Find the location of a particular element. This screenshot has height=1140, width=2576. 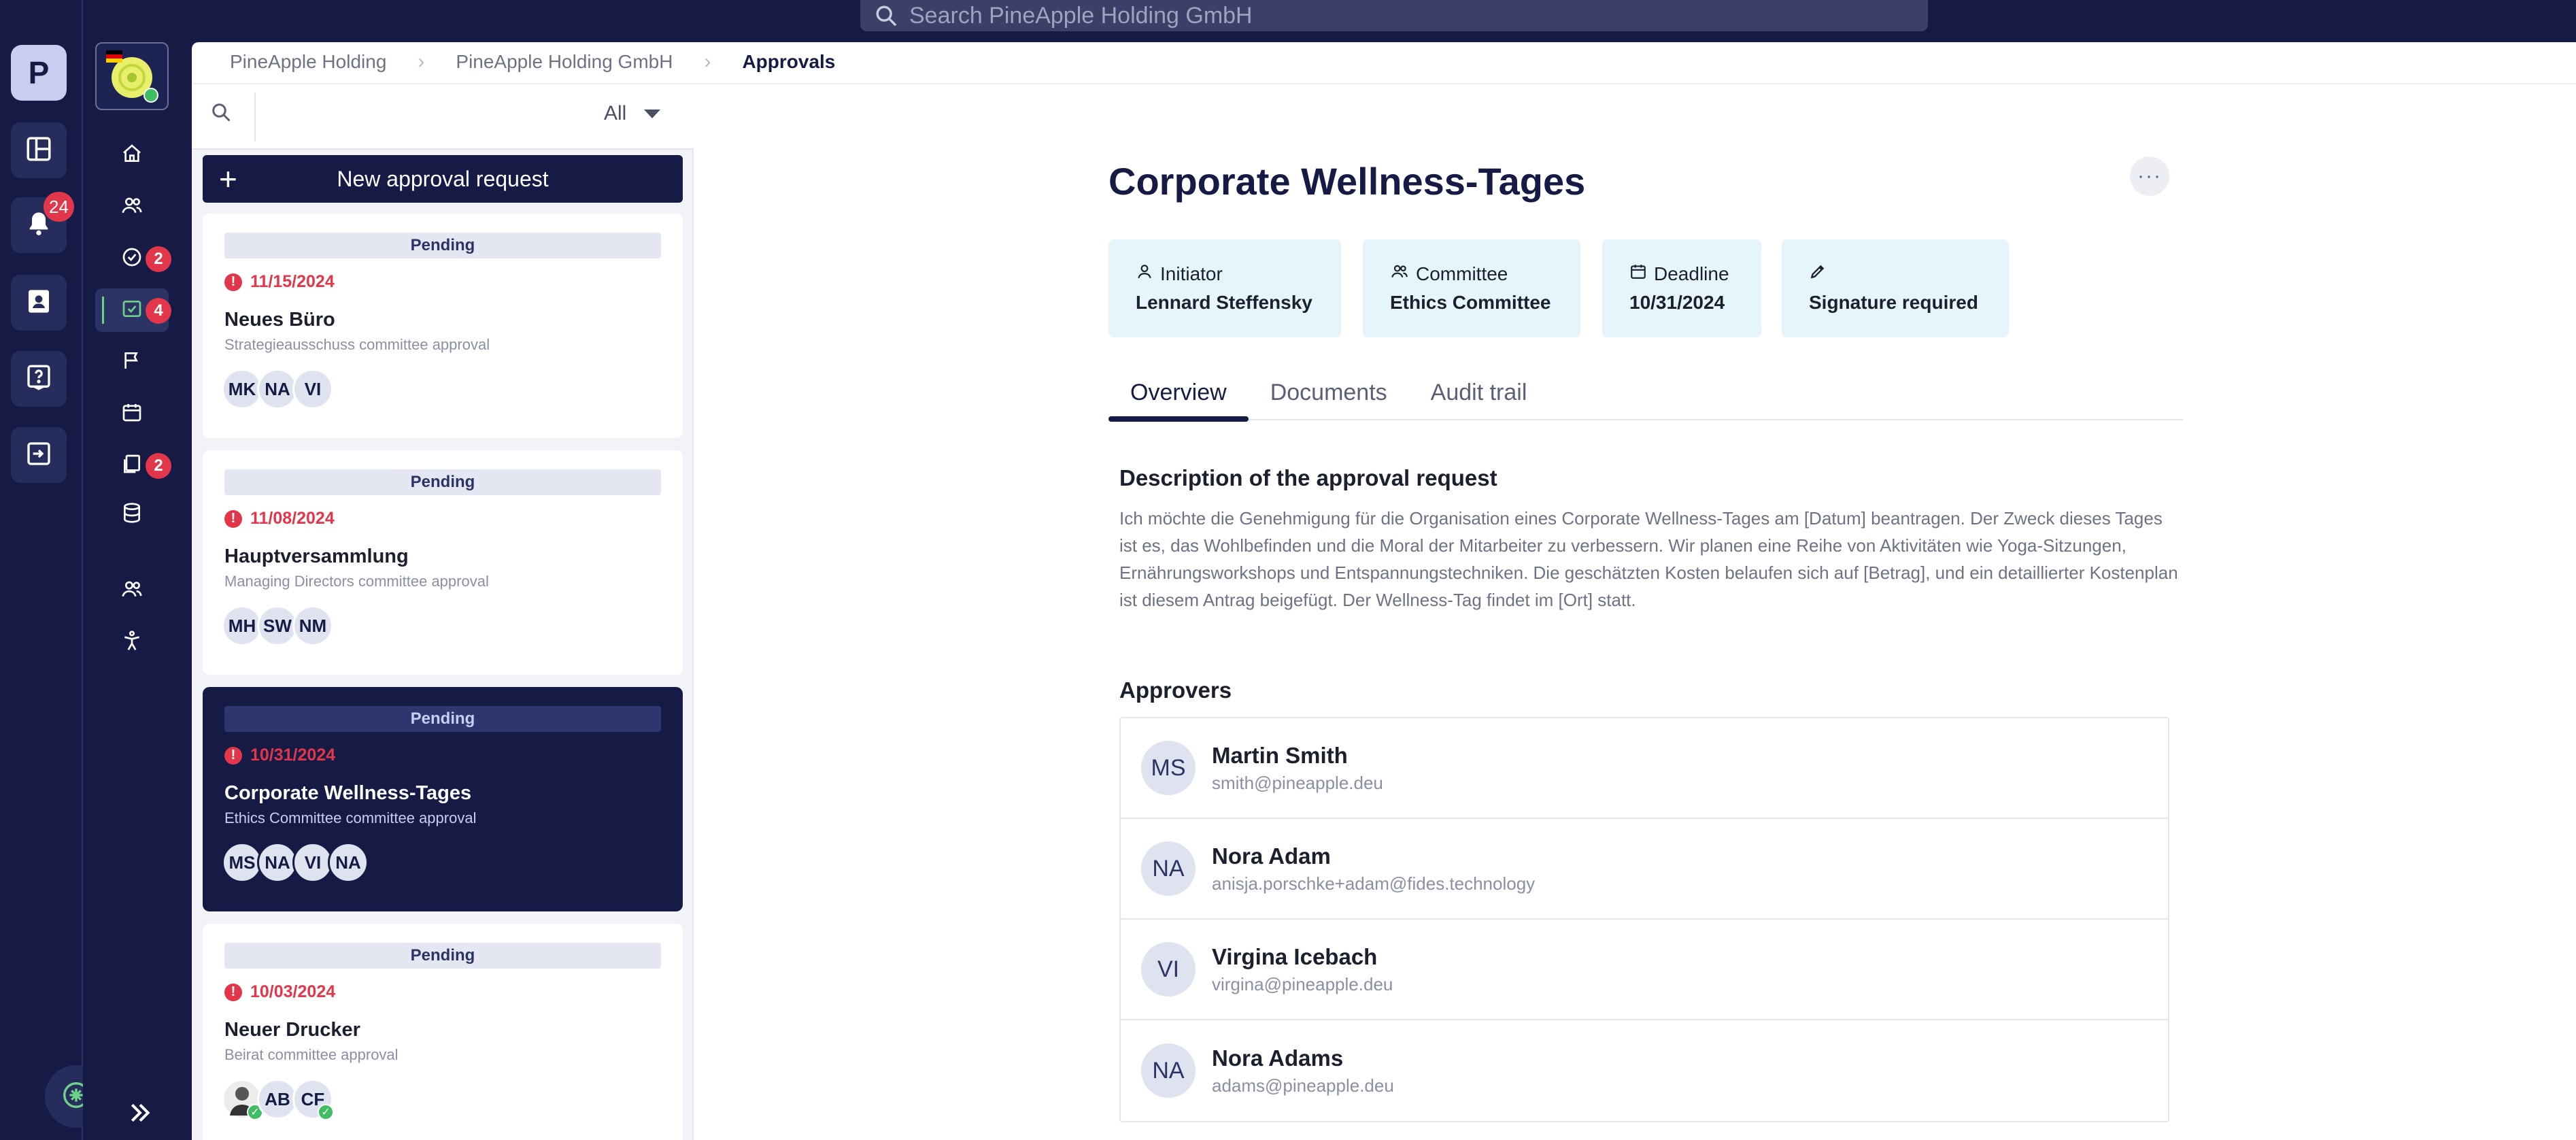

approver-email: smith@pineapple.deu is located at coordinates (1297, 782).